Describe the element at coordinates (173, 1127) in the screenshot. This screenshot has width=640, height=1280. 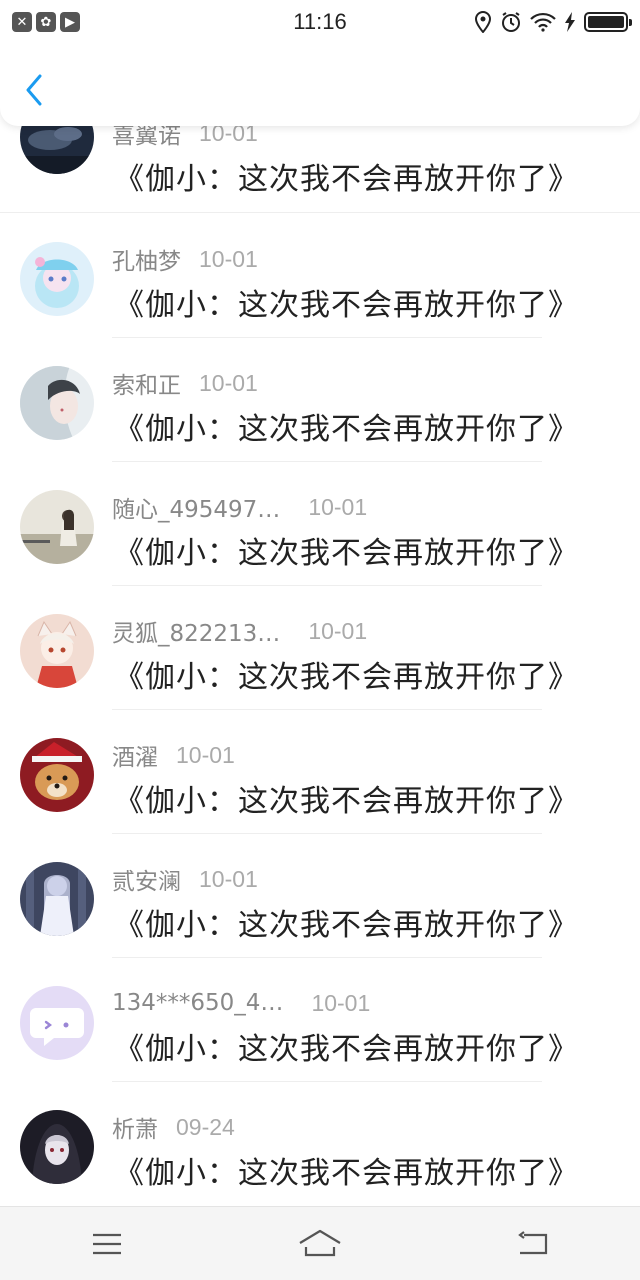
I see `item-meta: 析萧 09-24` at that location.